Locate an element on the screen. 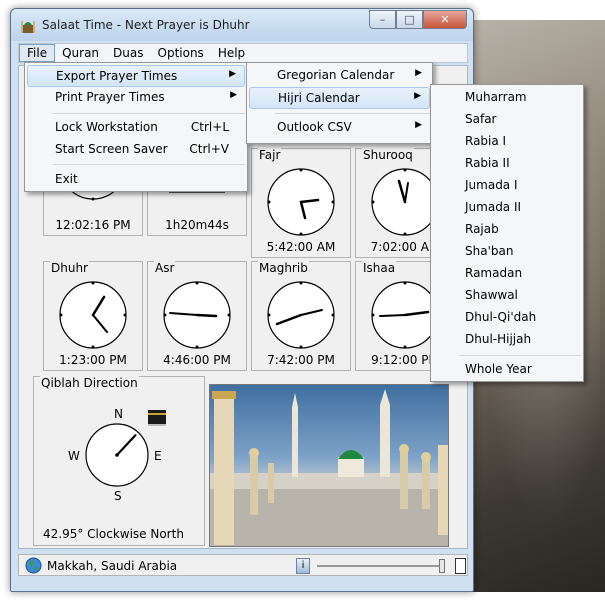 This screenshot has height=602, width=605. minimize-button: – is located at coordinates (382, 19).